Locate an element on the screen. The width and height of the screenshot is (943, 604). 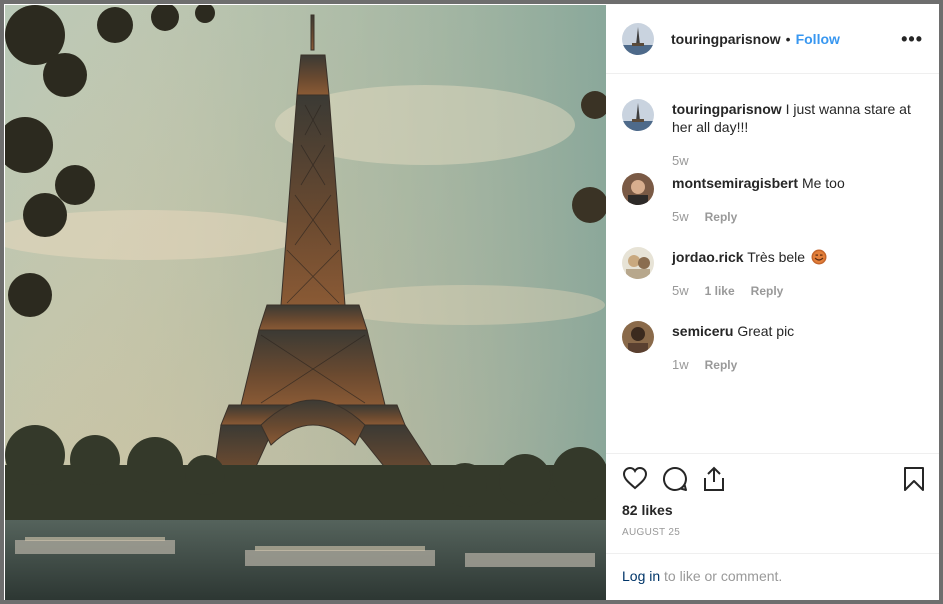
login-link: Log in is located at coordinates (641, 576).